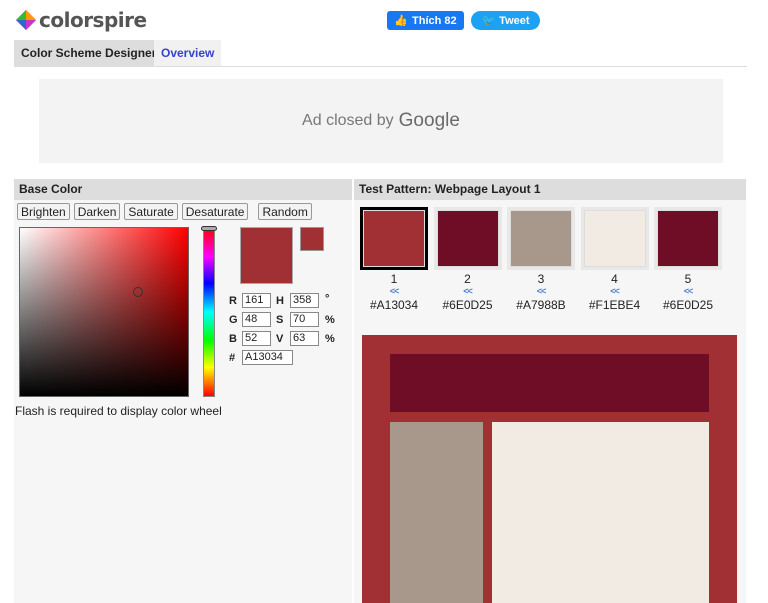 This screenshot has height=603, width=768. Describe the element at coordinates (401, 21) in the screenshot. I see `thumbs-up-icon: 👍` at that location.